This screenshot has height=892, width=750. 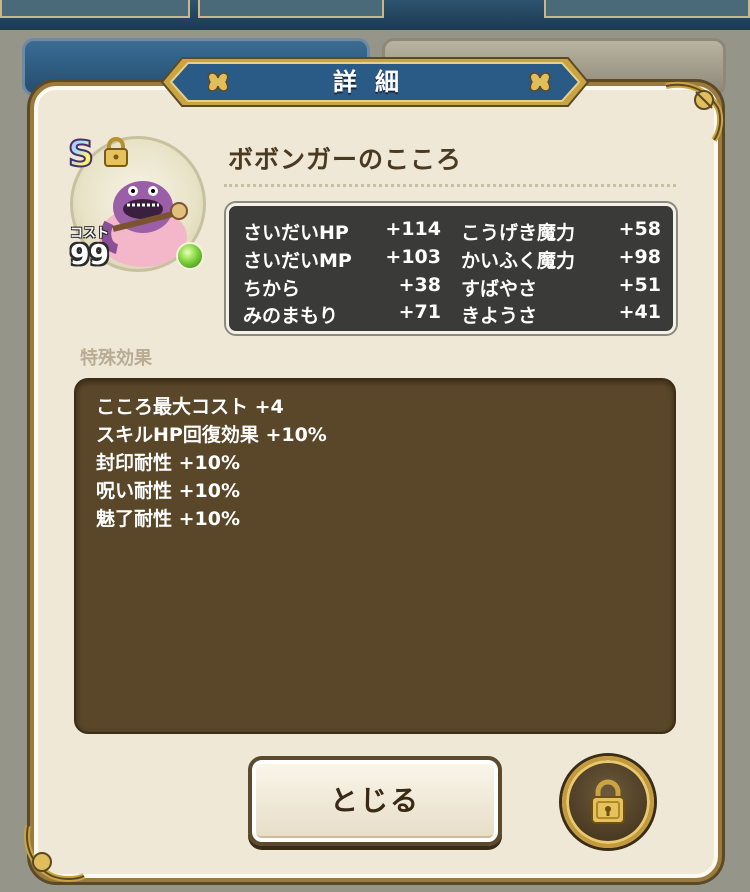 I want to click on title-banner: 詳細, so click(x=375, y=82).